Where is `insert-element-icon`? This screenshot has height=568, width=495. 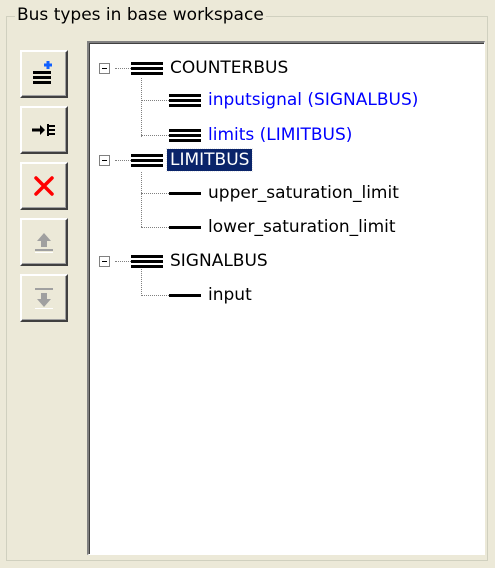 insert-element-icon is located at coordinates (43, 130).